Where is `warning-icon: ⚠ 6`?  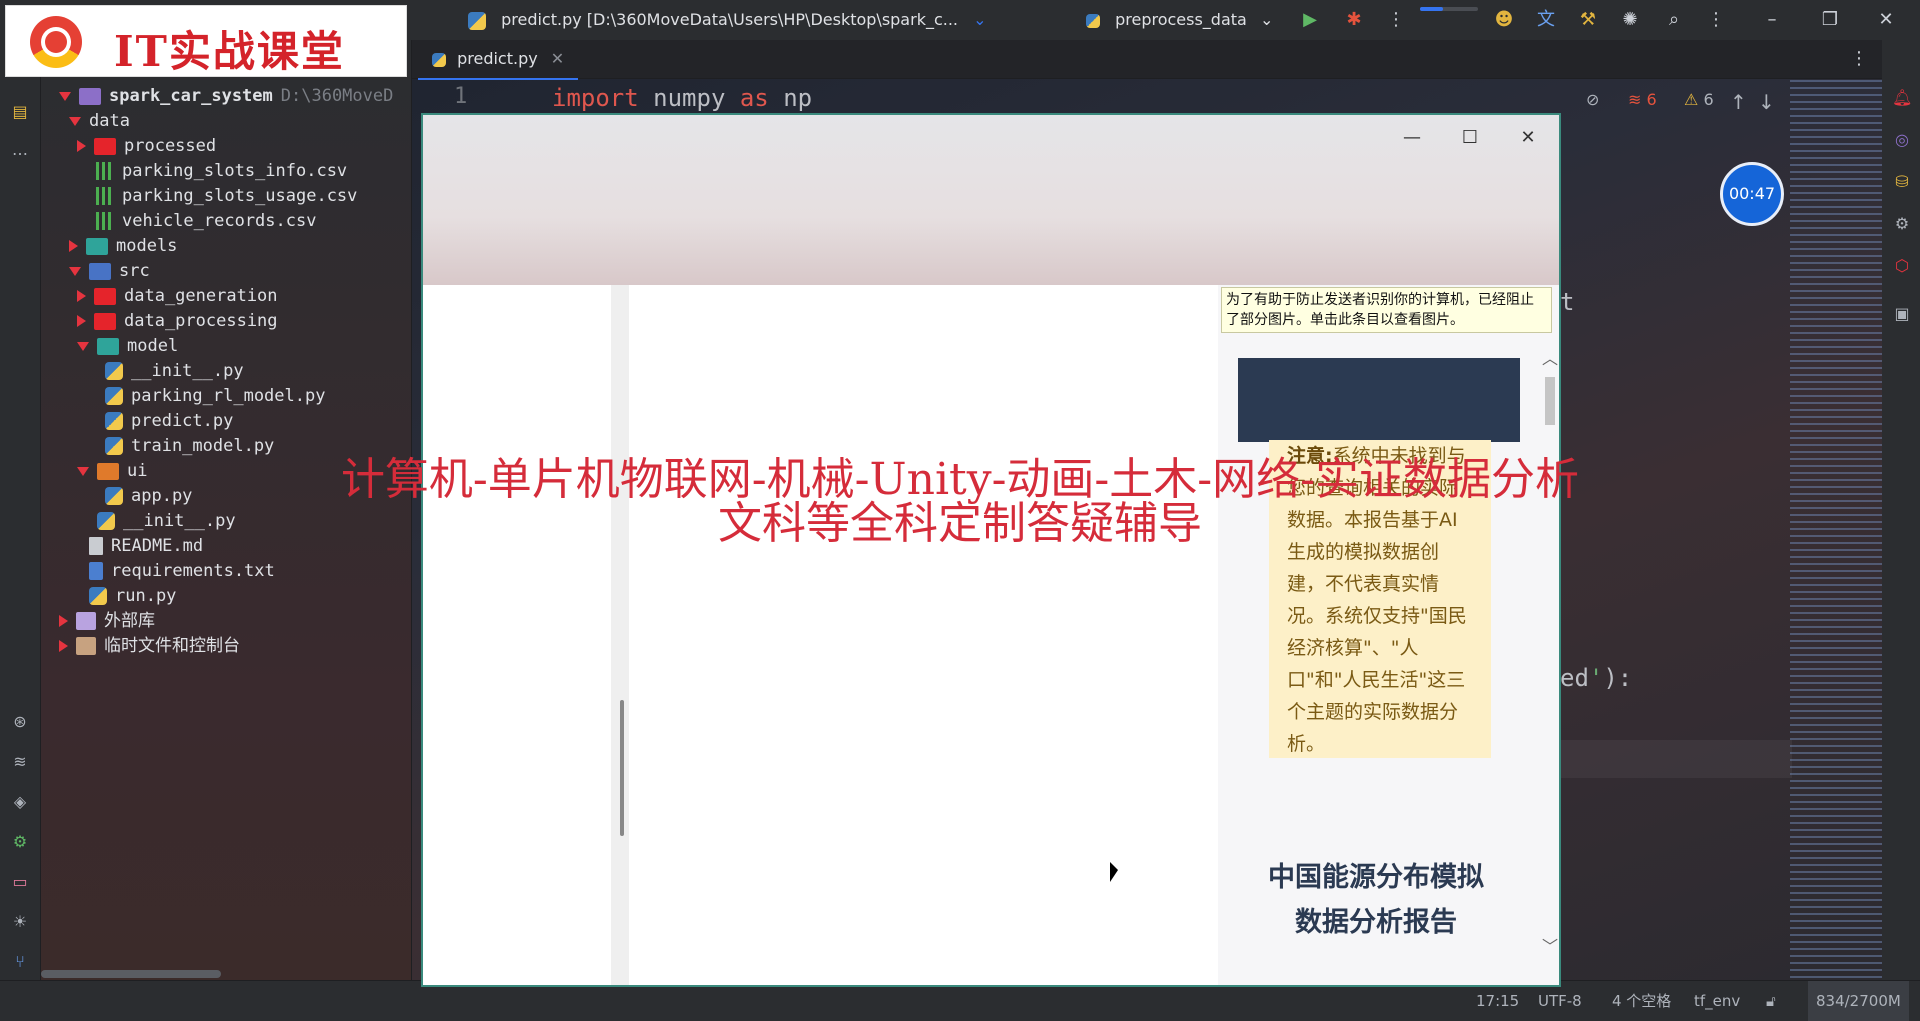
warning-icon: ⚠ 6 is located at coordinates (1699, 99).